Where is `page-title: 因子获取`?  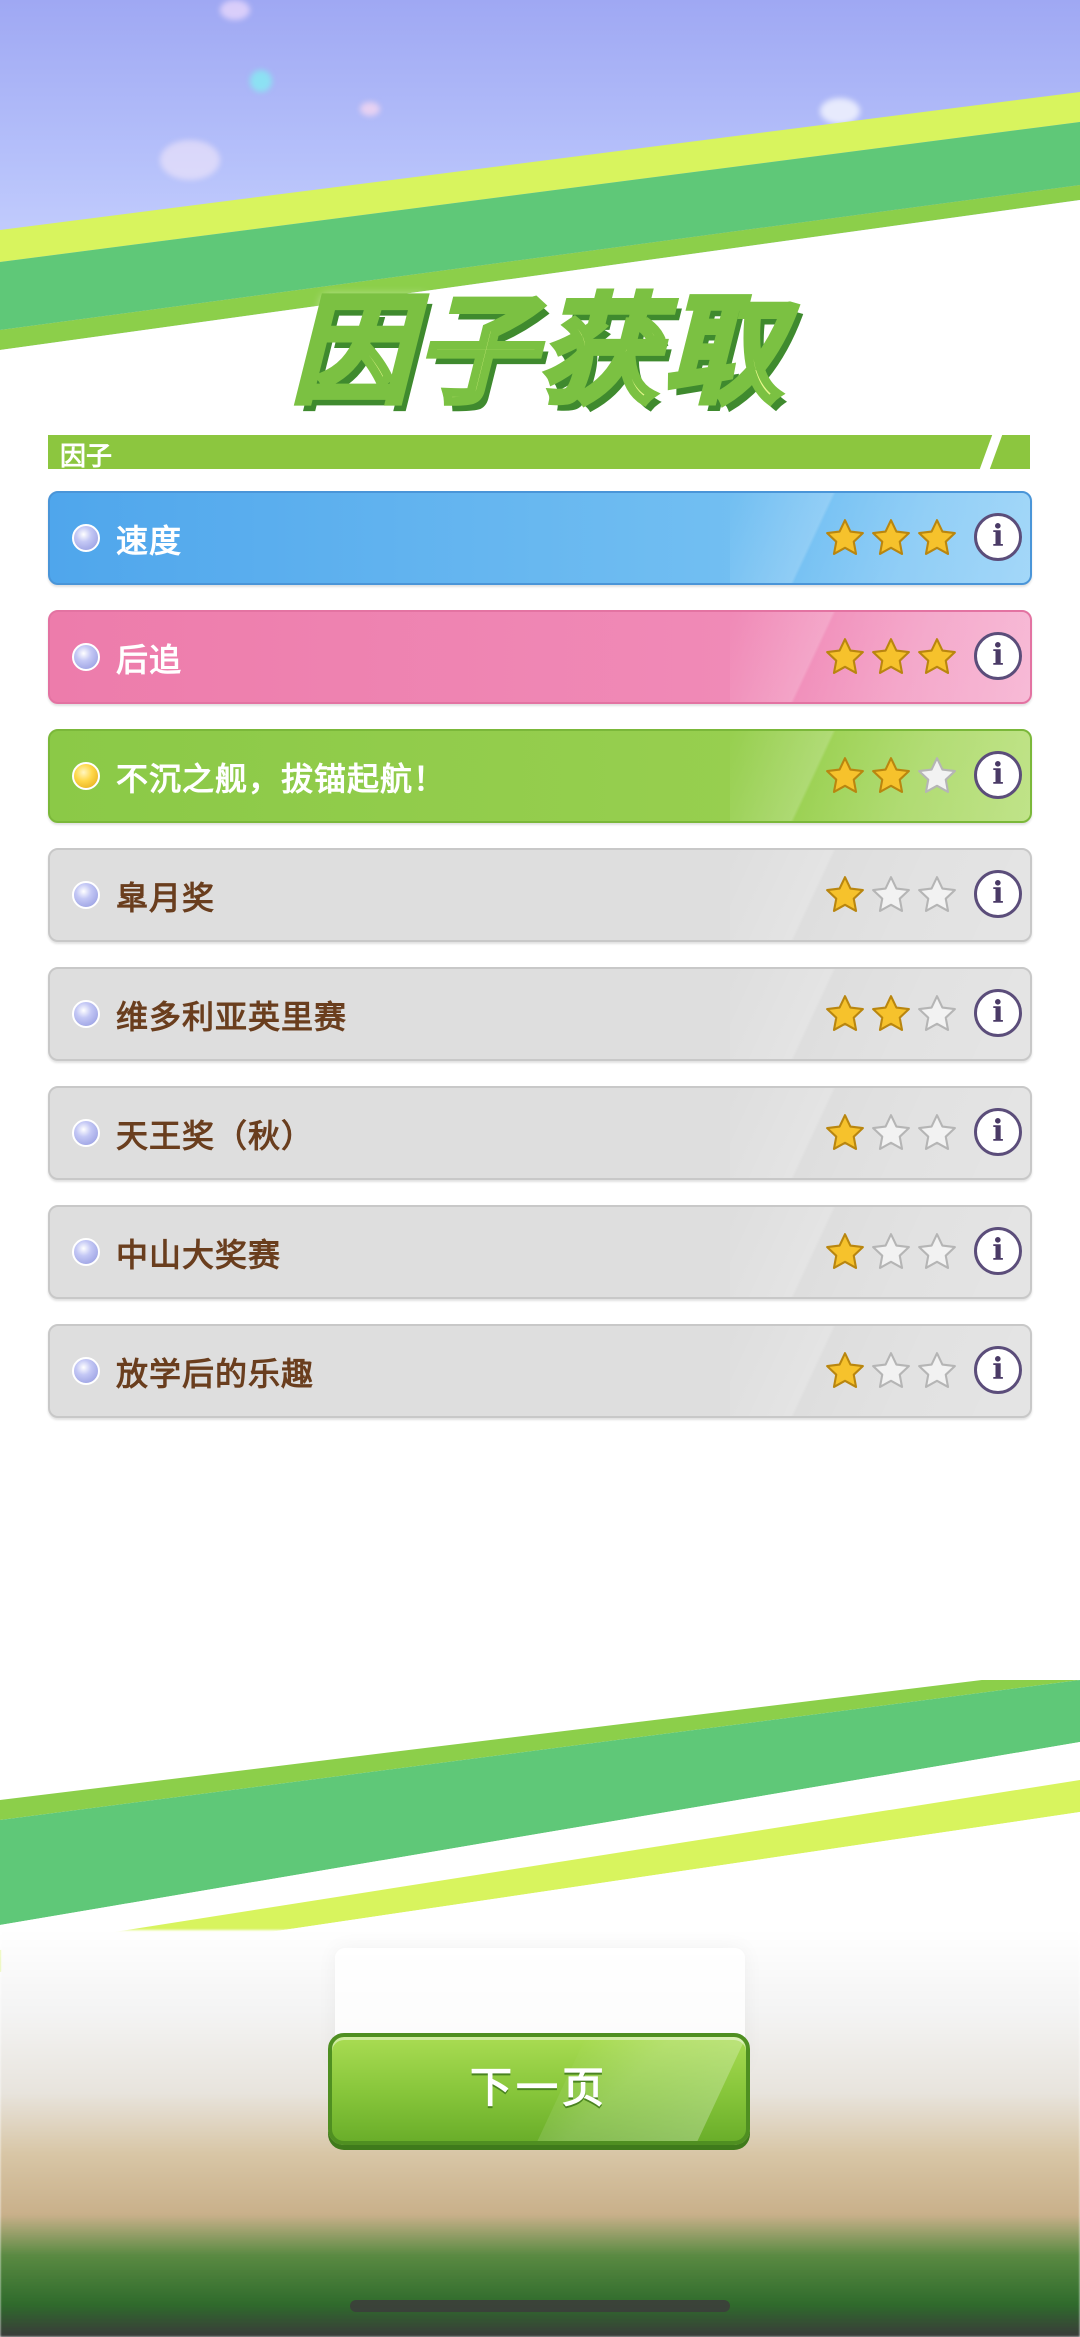
page-title: 因子获取 is located at coordinates (538, 351).